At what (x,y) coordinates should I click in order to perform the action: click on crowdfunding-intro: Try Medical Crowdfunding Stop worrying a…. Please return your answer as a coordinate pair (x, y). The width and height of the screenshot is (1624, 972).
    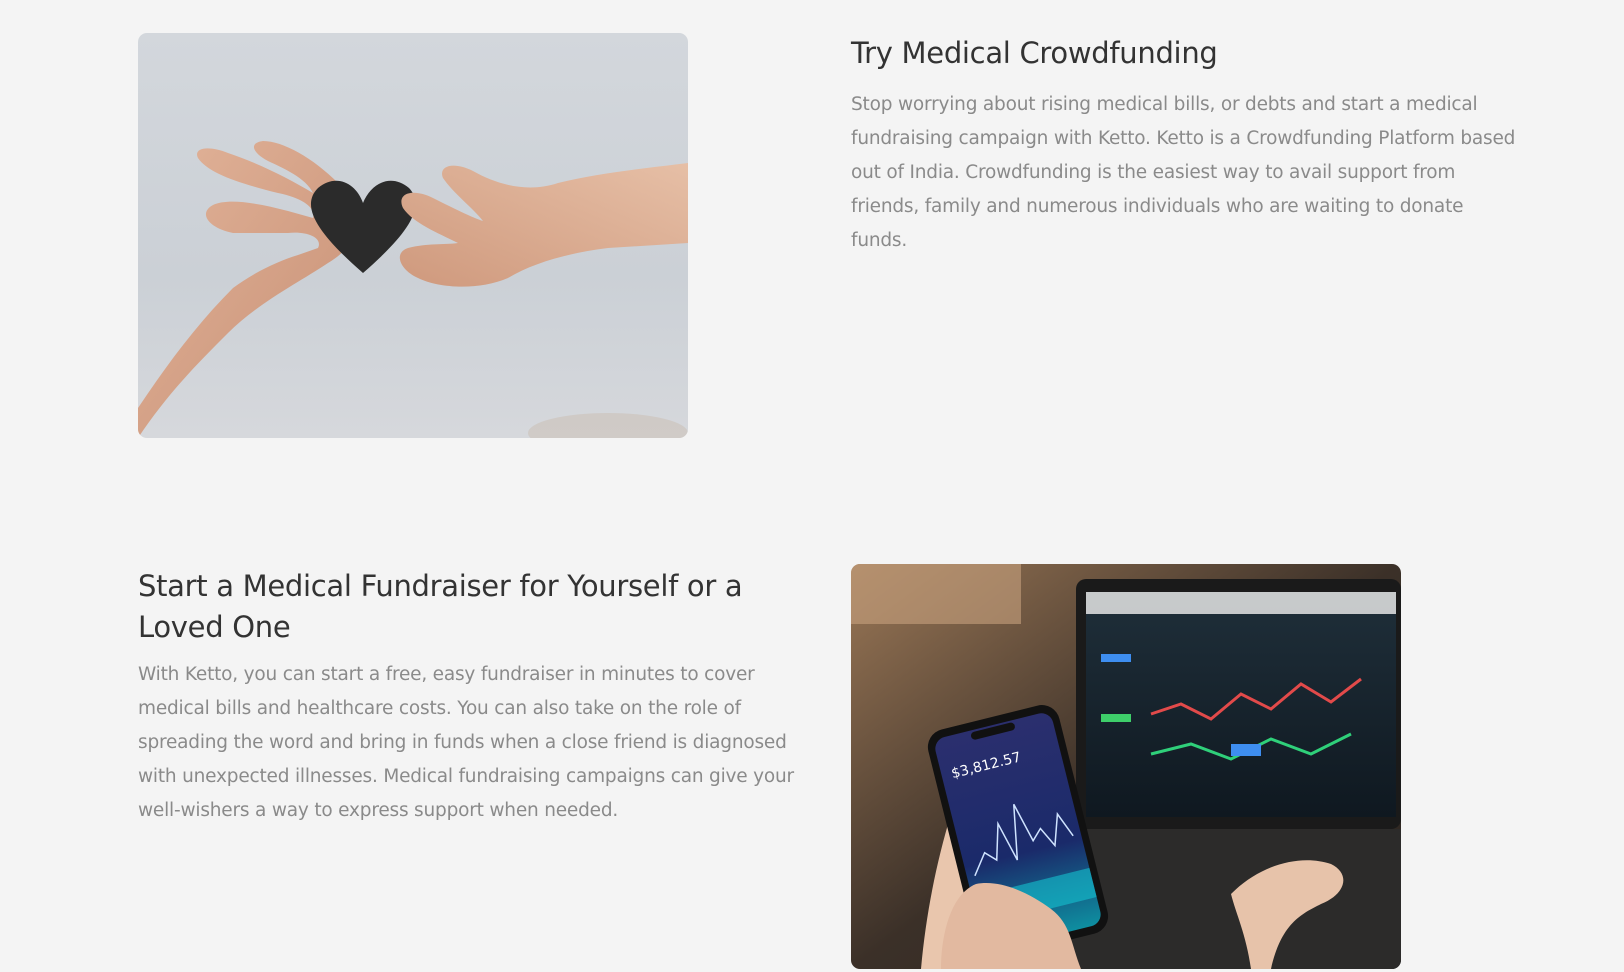
    Looking at the image, I should click on (1183, 145).